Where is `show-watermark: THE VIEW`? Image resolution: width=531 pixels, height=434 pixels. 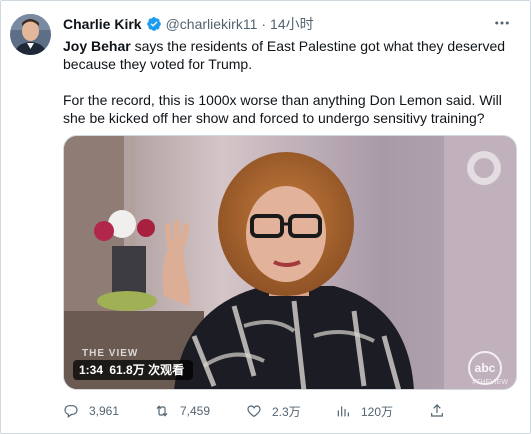
show-watermark: THE VIEW is located at coordinates (110, 353).